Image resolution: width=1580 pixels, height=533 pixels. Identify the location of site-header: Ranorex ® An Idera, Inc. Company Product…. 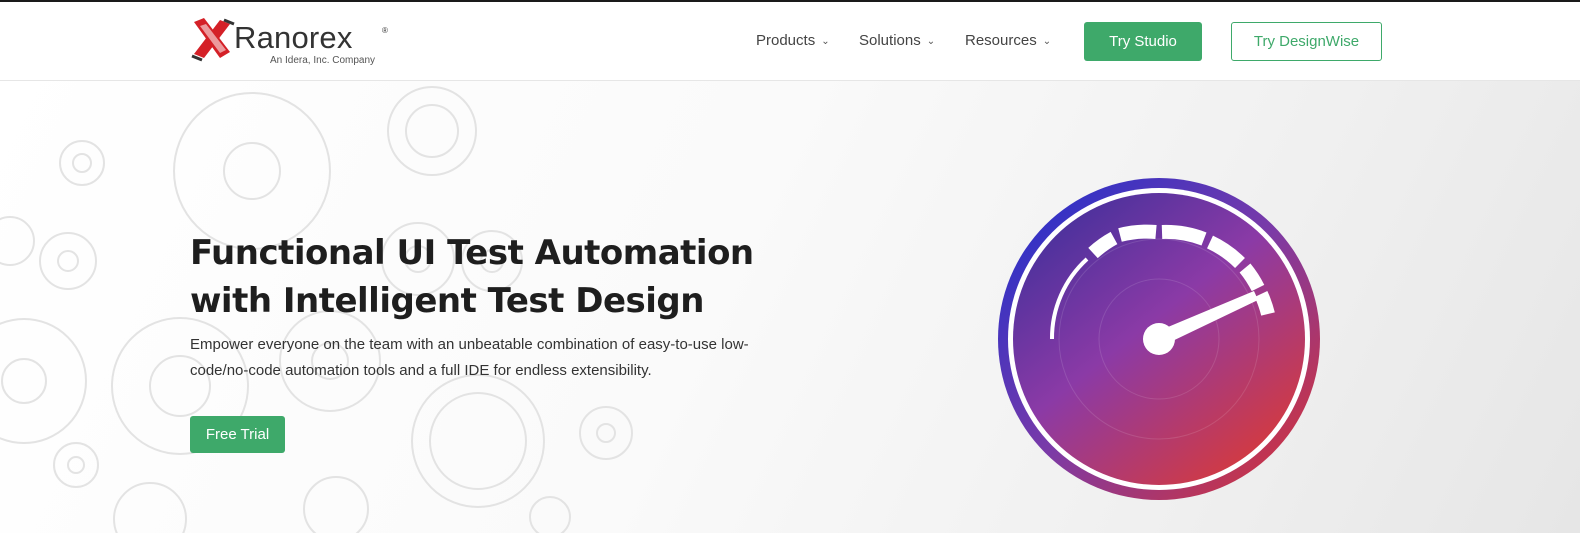
(790, 41).